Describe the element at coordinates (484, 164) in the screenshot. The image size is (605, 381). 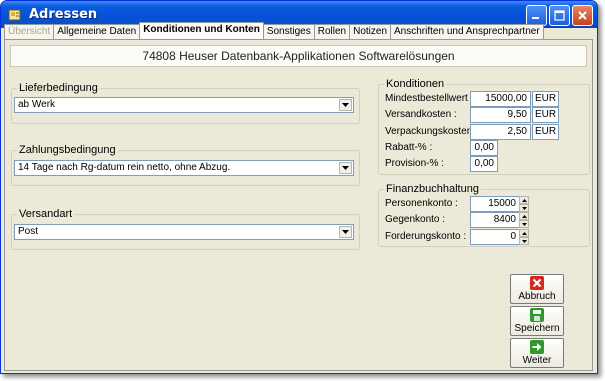
I see `provision-field: 0,00` at that location.